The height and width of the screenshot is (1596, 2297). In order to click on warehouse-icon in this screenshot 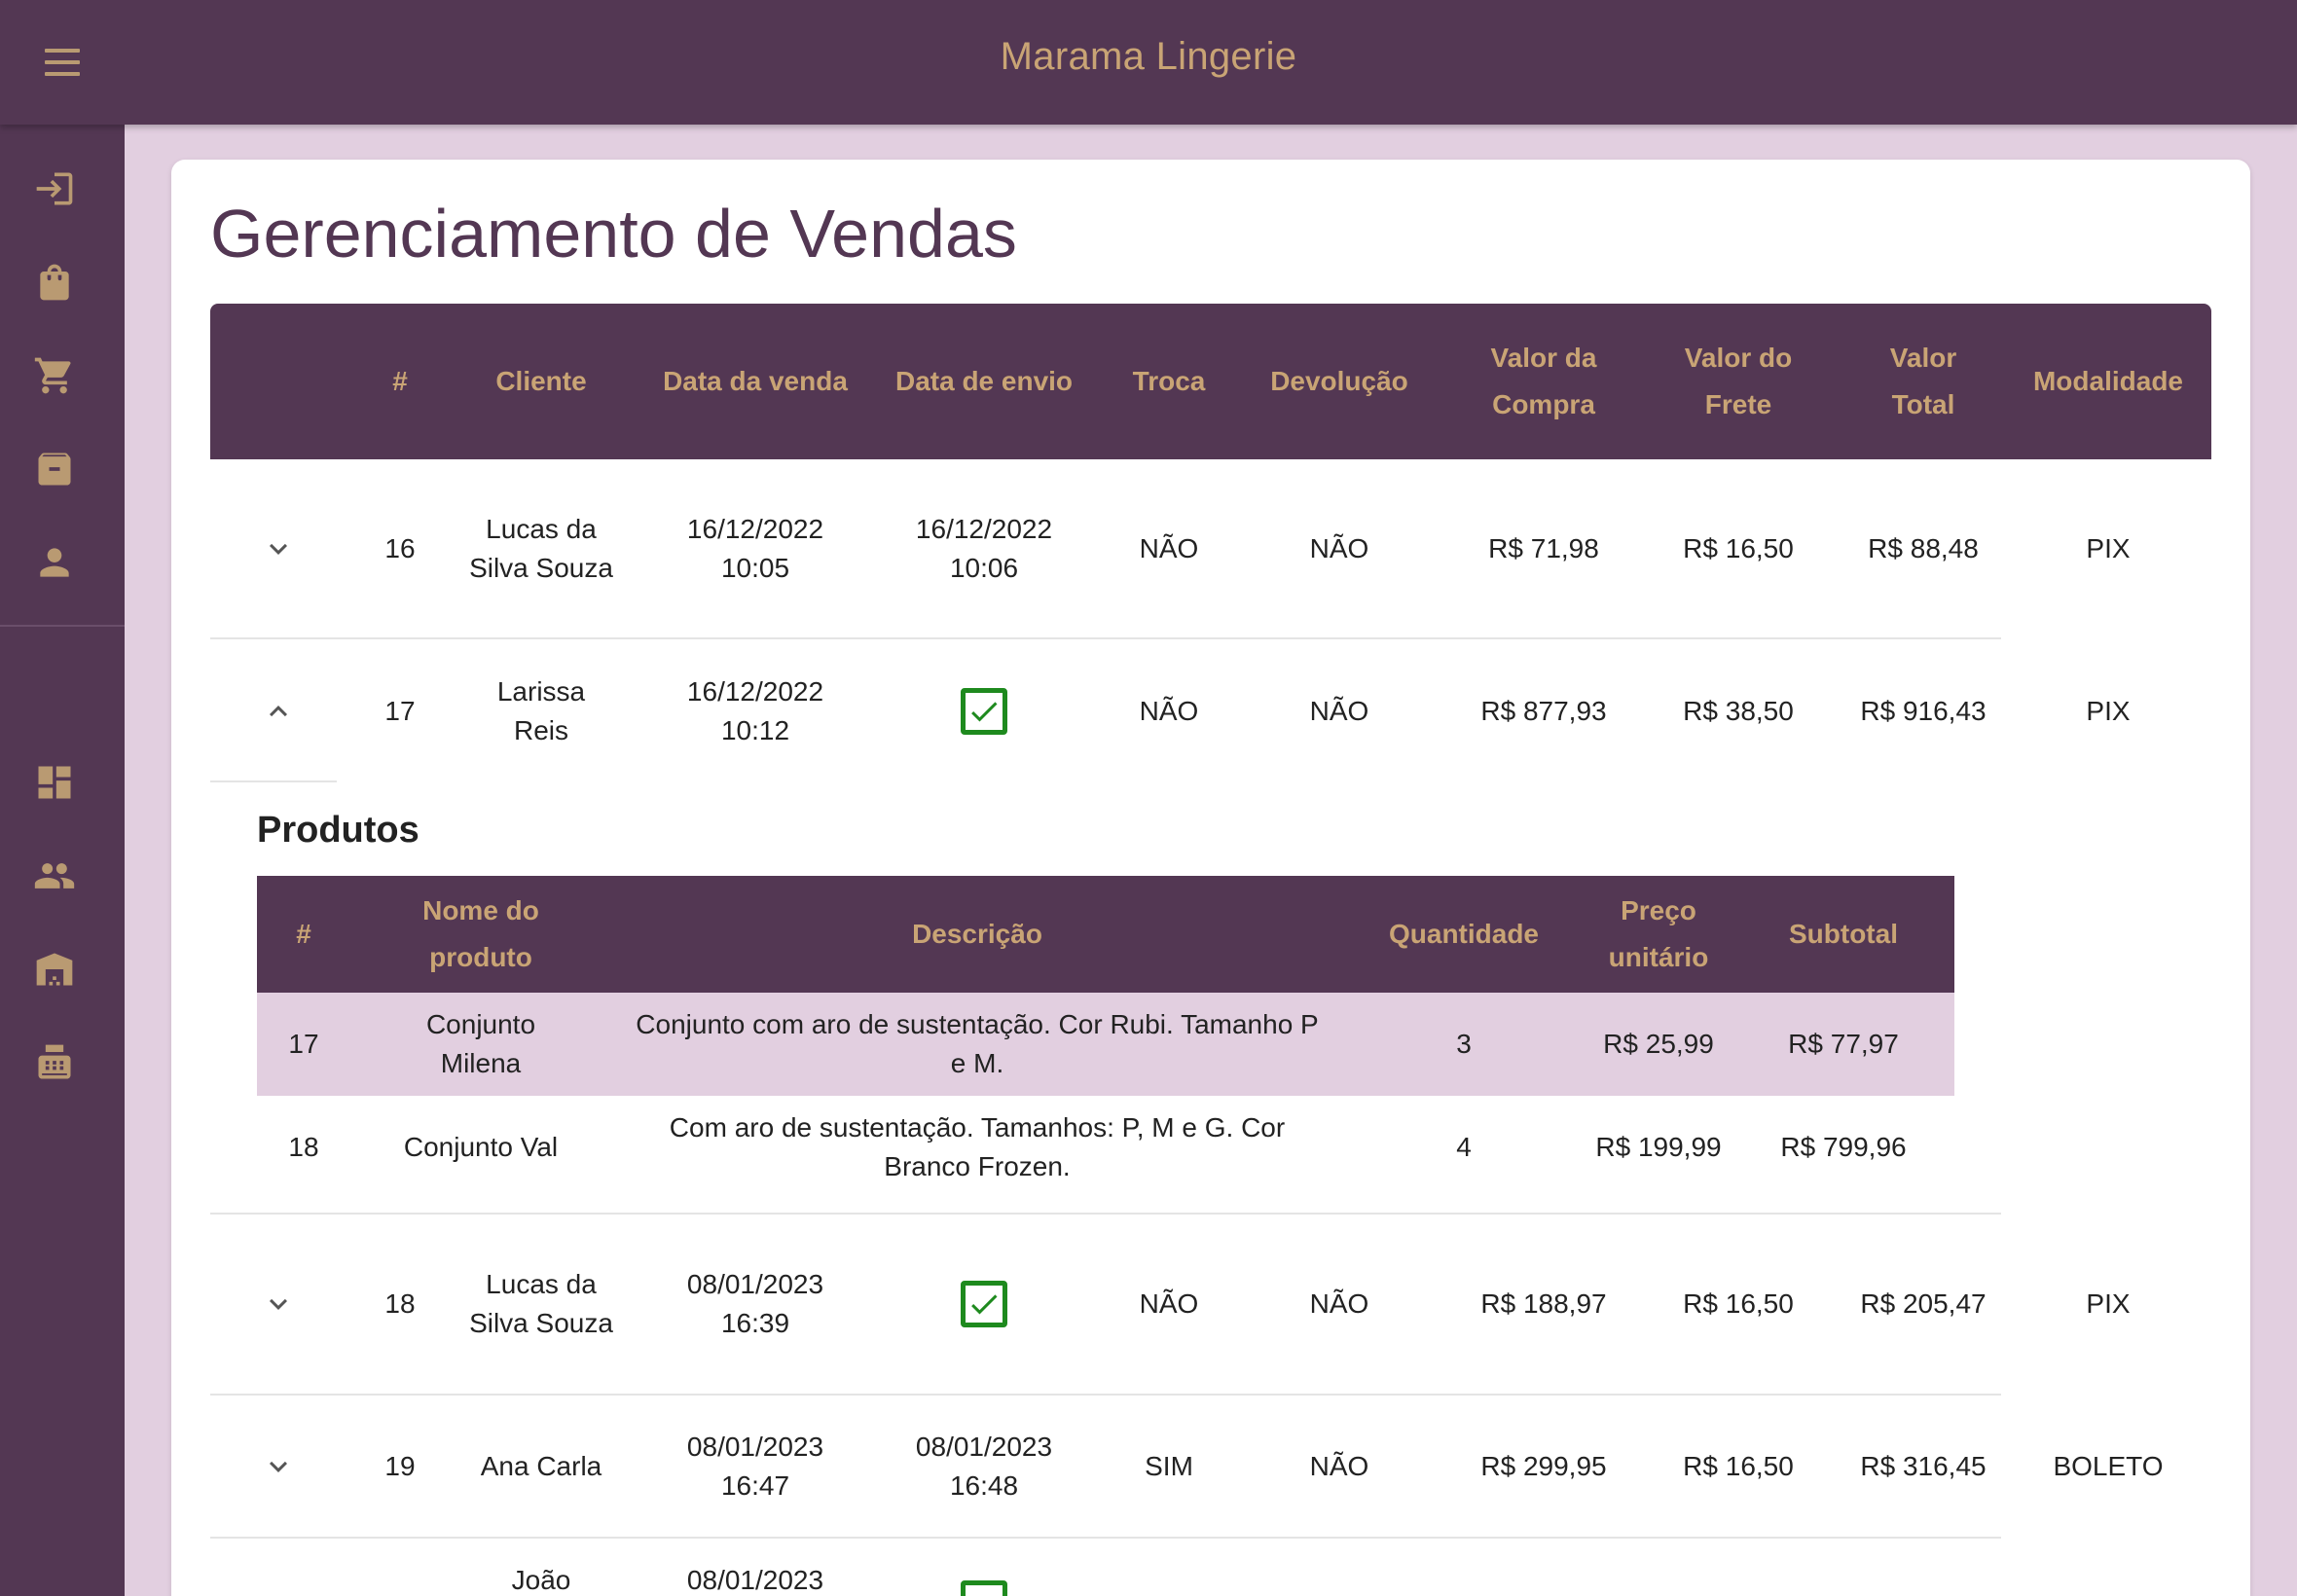, I will do `click(55, 970)`.